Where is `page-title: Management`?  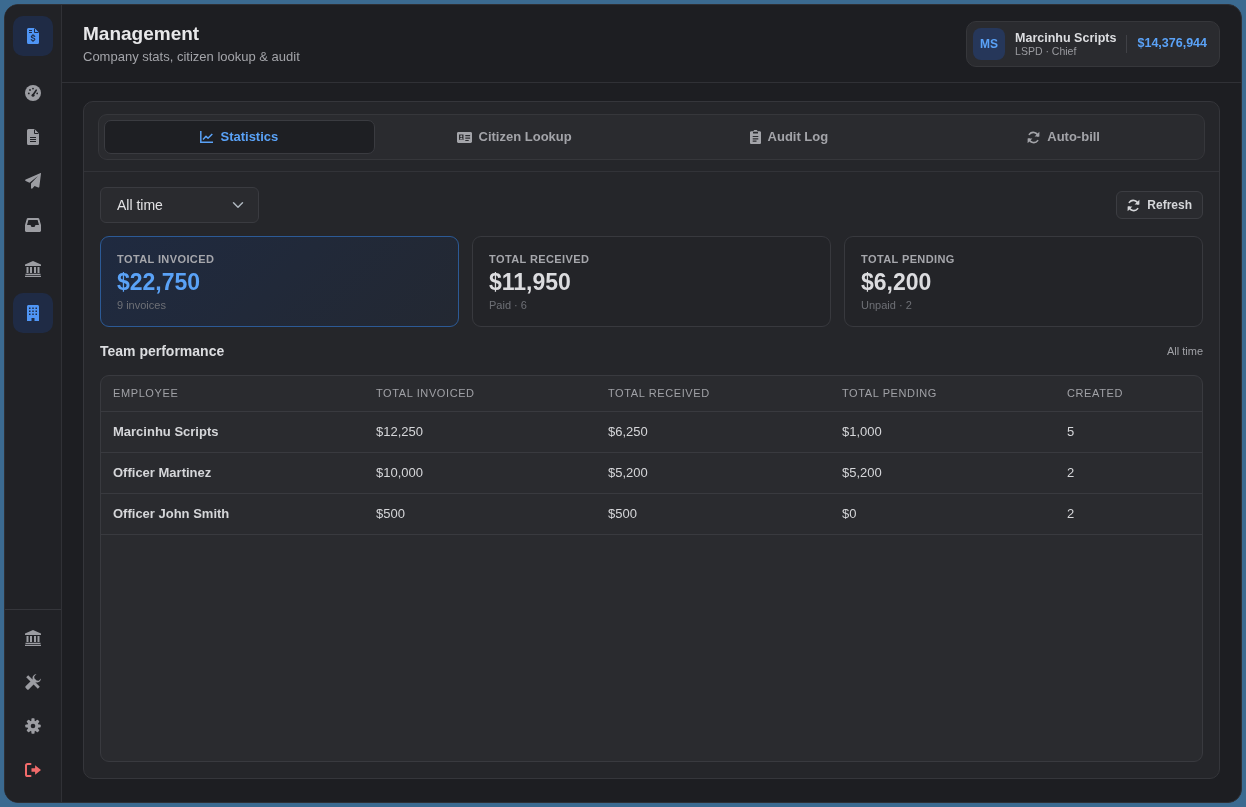
page-title: Management is located at coordinates (142, 34).